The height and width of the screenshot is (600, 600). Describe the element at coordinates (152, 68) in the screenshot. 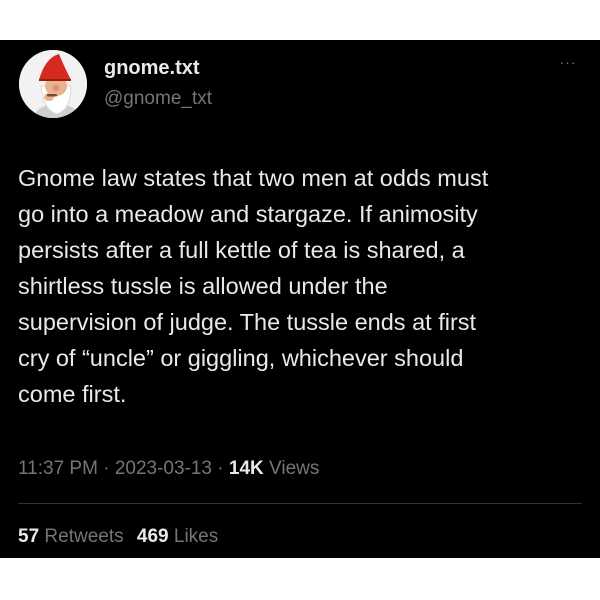

I see `display-name: gnome.txt` at that location.